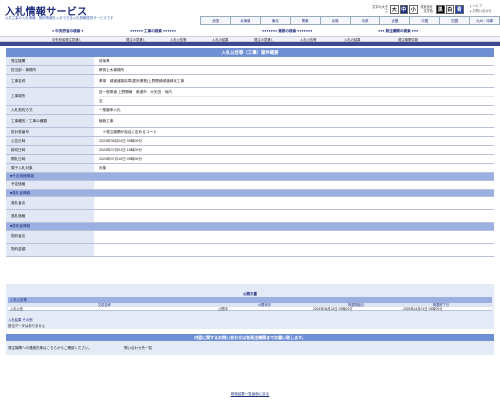 The image size is (500, 405). Describe the element at coordinates (294, 132) in the screenshot. I see `detail-value: ※発注機関が独自に定めるコード` at that location.